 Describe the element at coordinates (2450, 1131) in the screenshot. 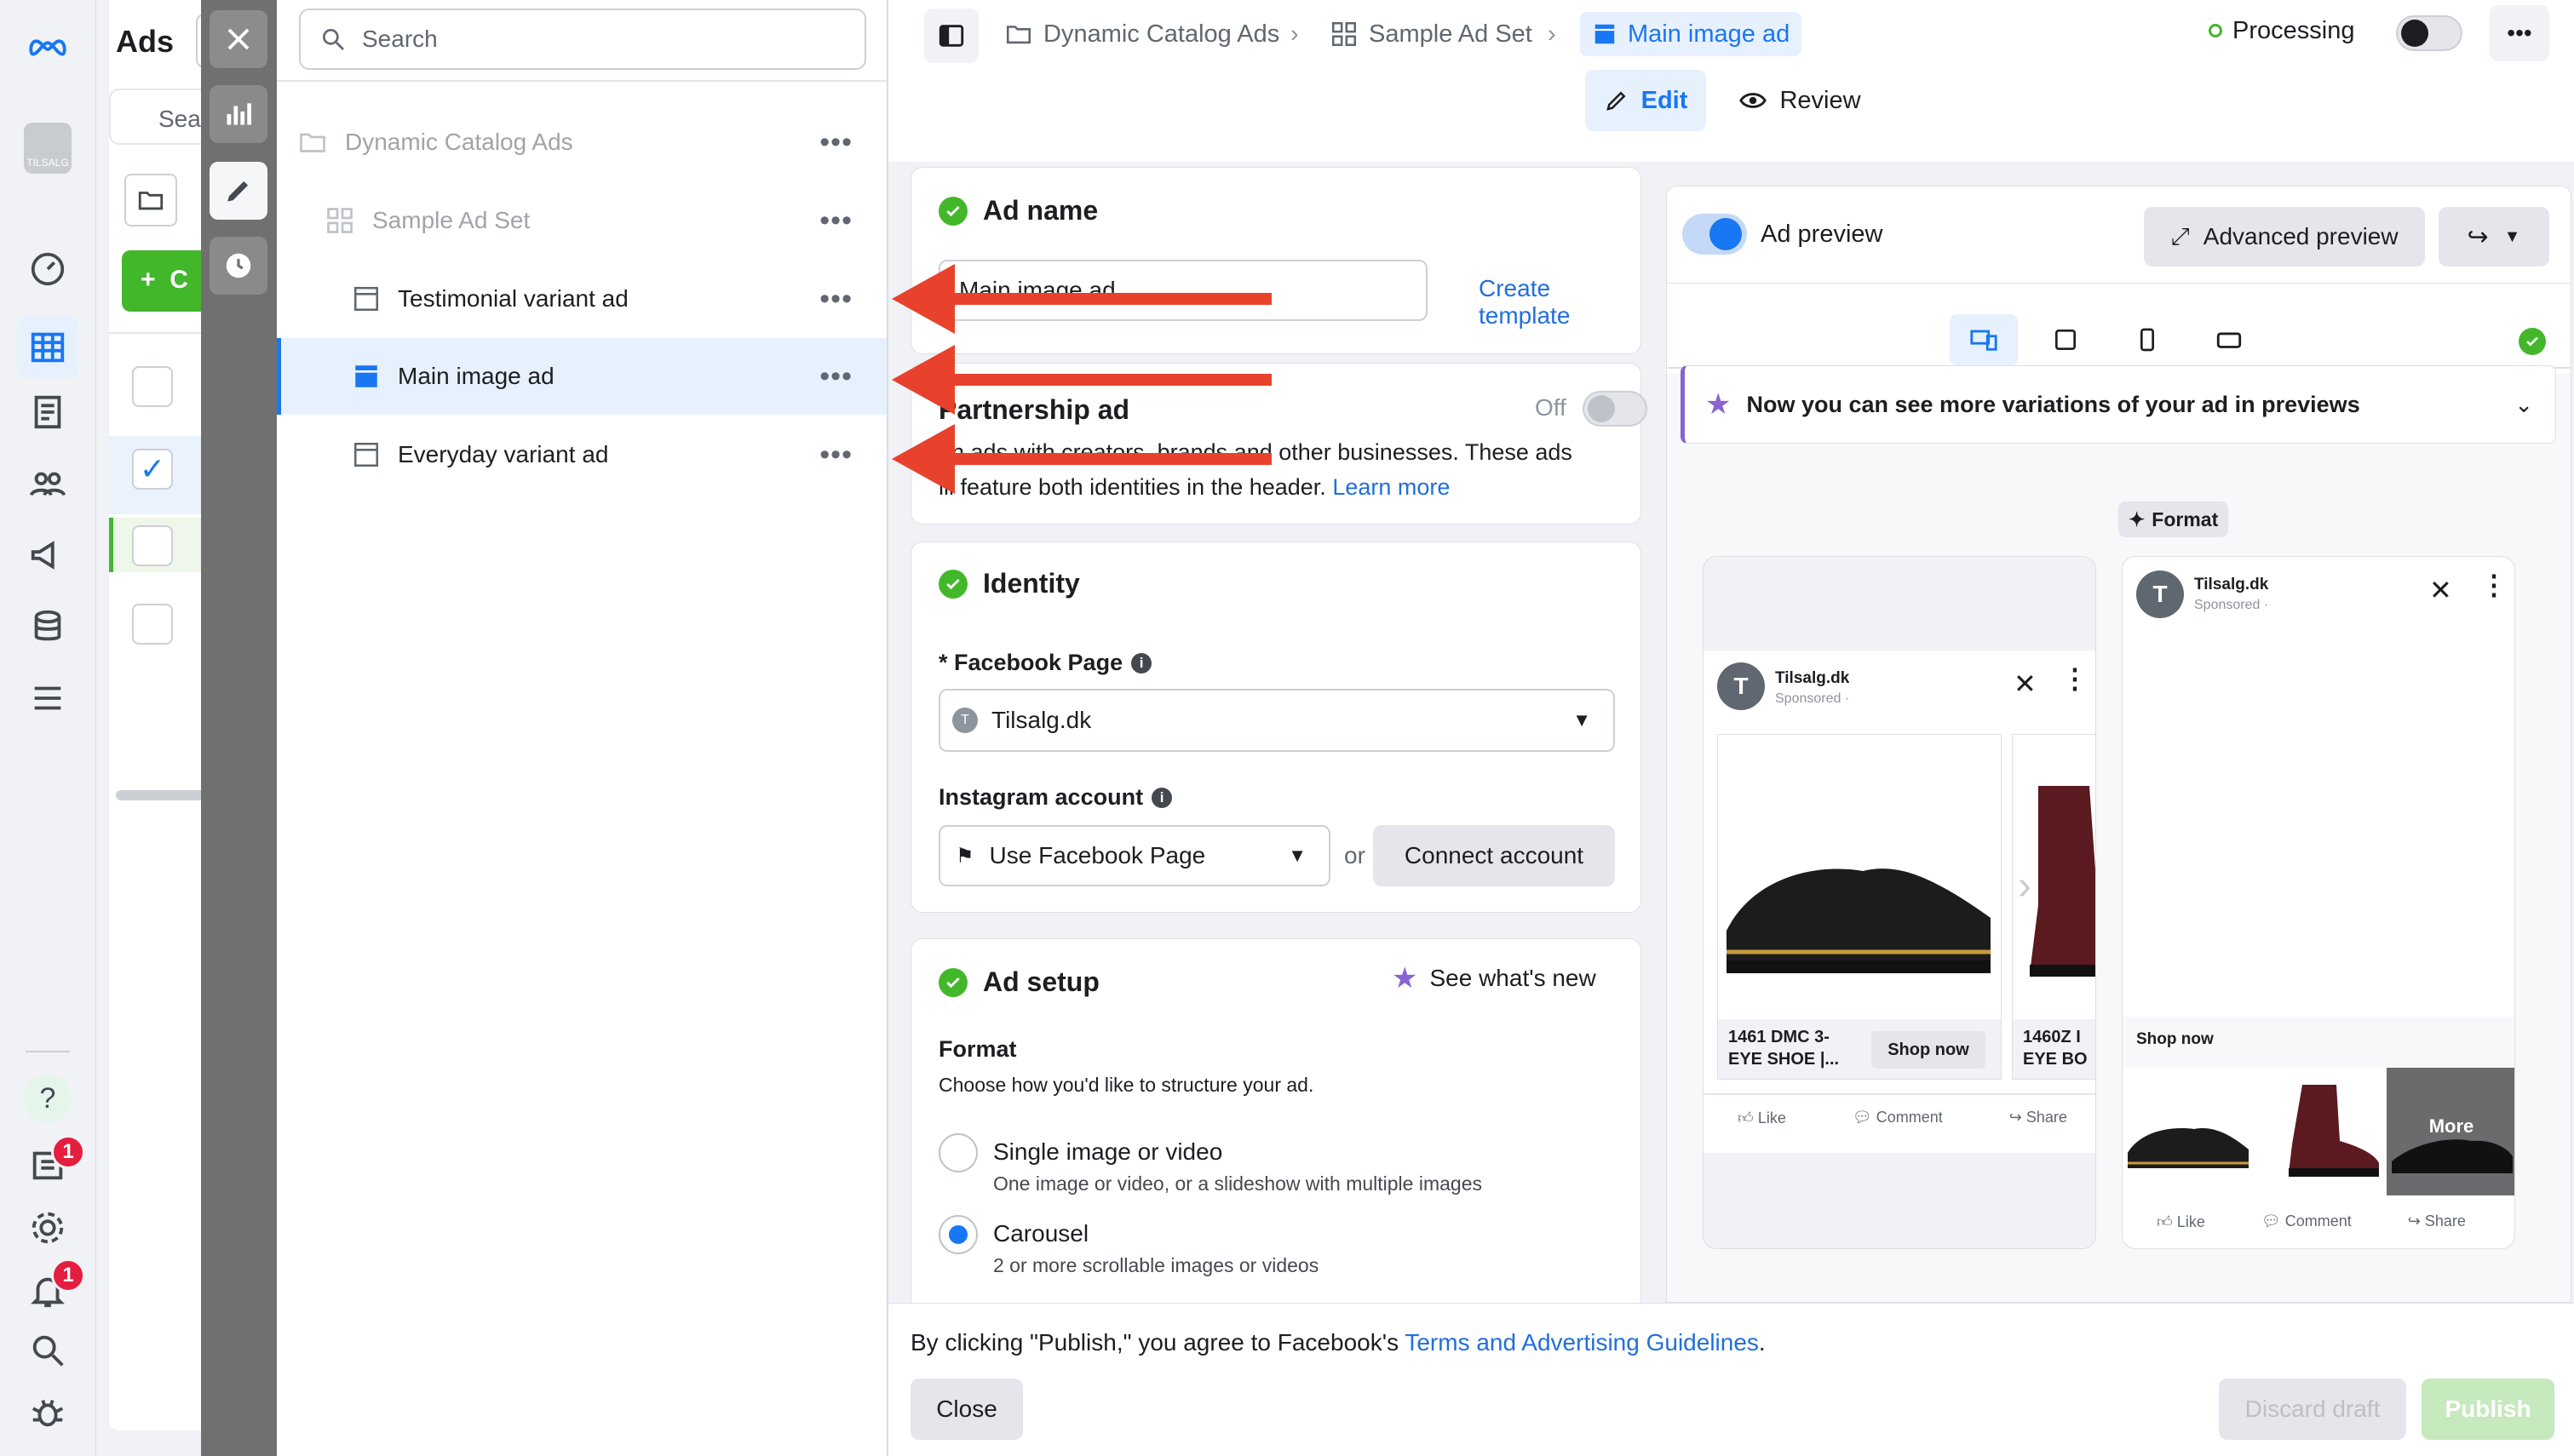

I see `more-thumb: More` at that location.